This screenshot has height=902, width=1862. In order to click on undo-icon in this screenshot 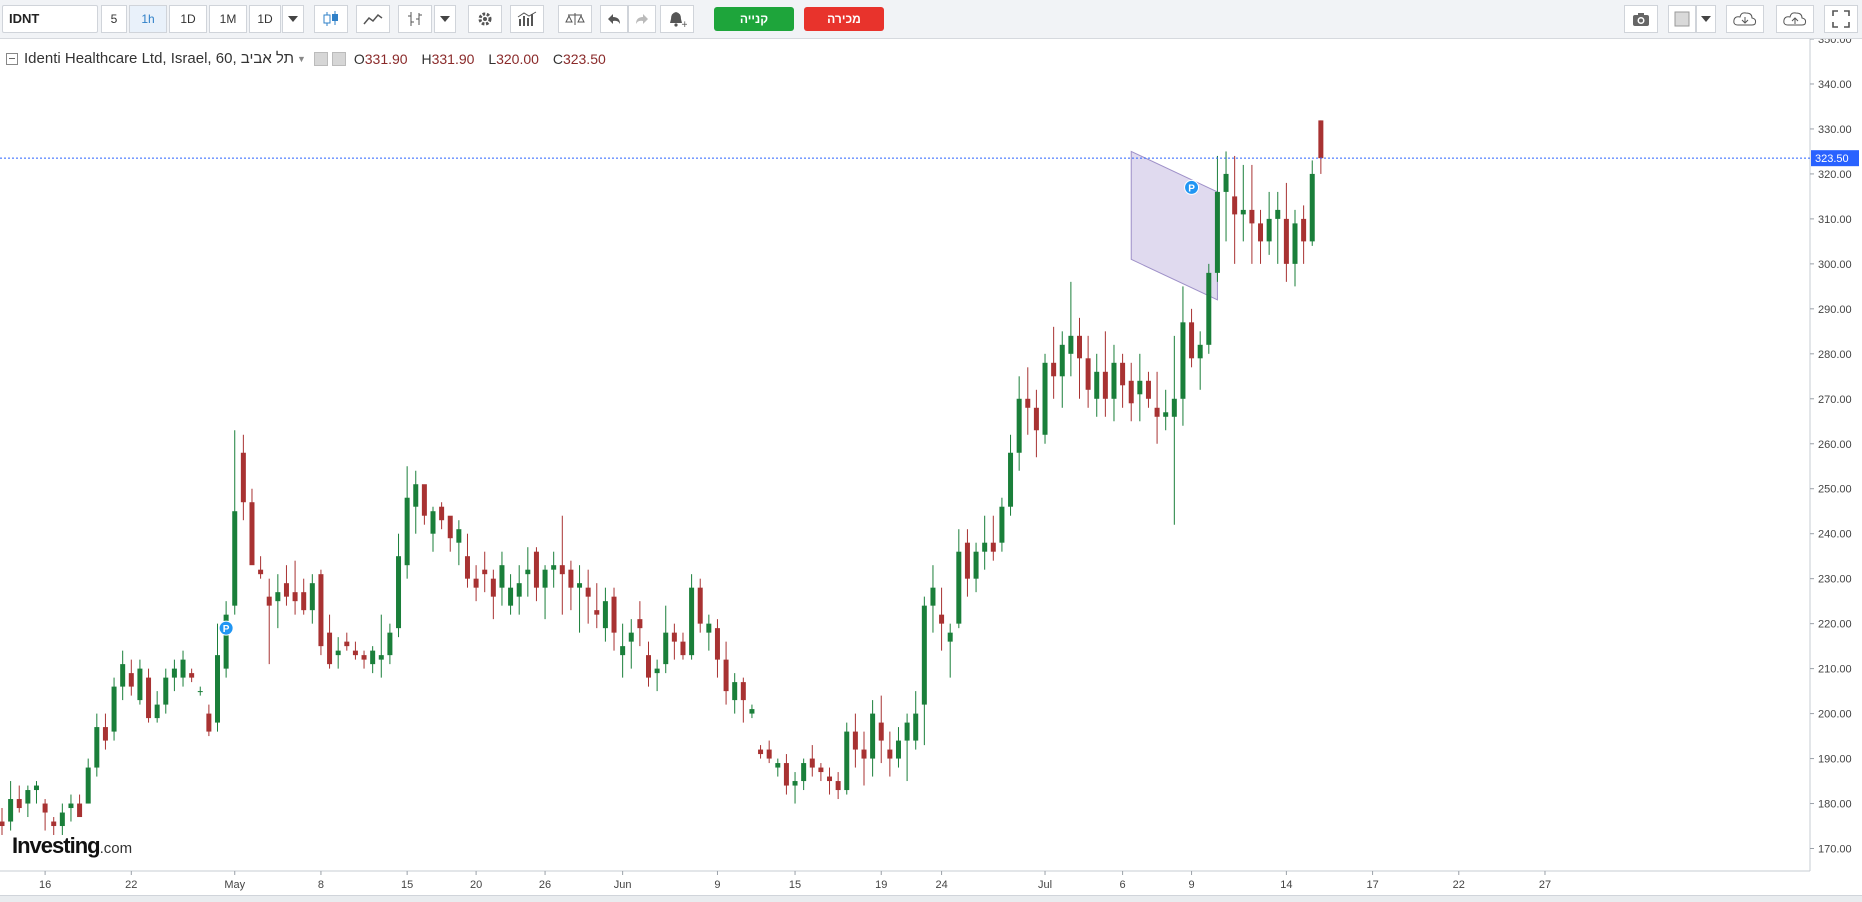, I will do `click(614, 19)`.